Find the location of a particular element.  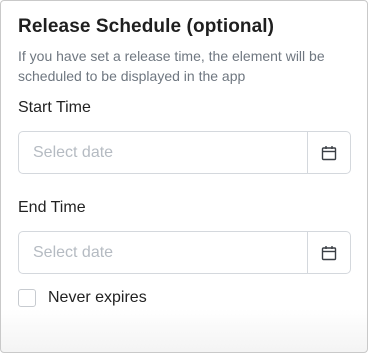

end-time-input is located at coordinates (164, 252).